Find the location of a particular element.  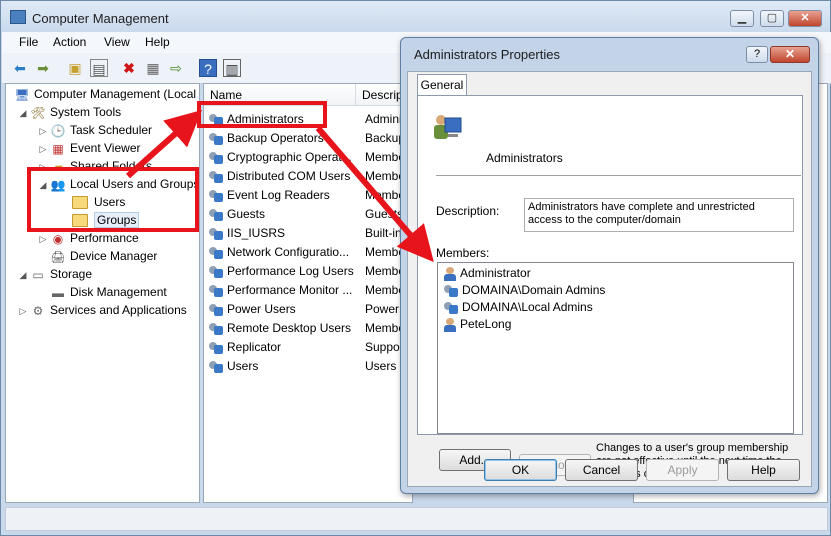

arrow-to-members is located at coordinates (374, 194).